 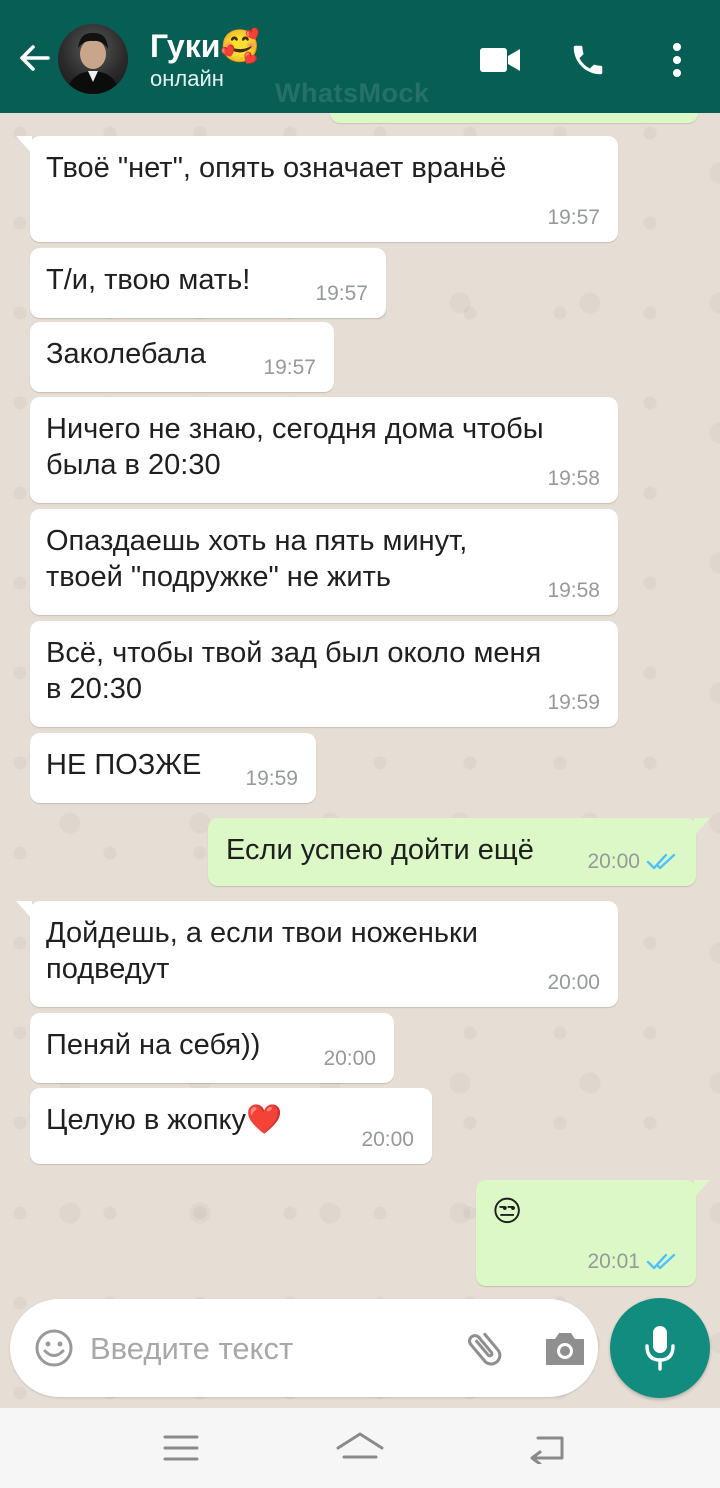 What do you see at coordinates (677, 60) in the screenshot?
I see `more-vertical-icon` at bounding box center [677, 60].